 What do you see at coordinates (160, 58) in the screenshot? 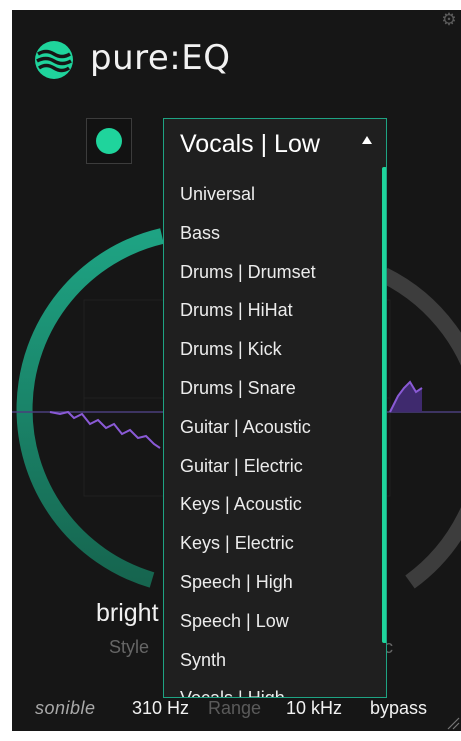
I see `app-title: pure:EQ` at bounding box center [160, 58].